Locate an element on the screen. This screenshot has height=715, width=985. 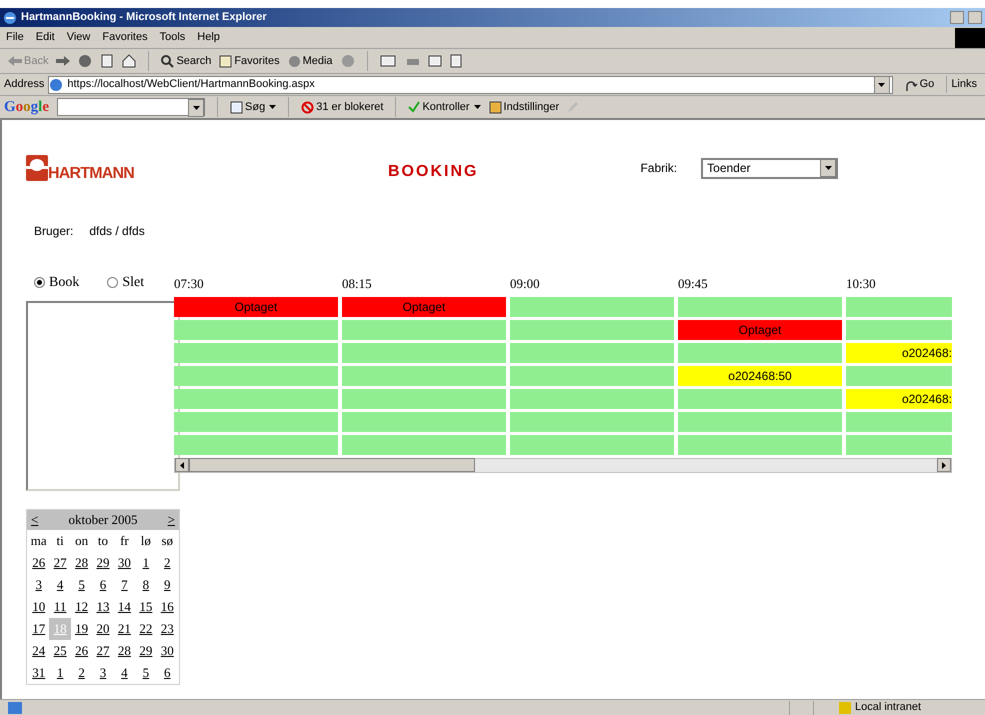
menu-item: Edit is located at coordinates (45, 37).